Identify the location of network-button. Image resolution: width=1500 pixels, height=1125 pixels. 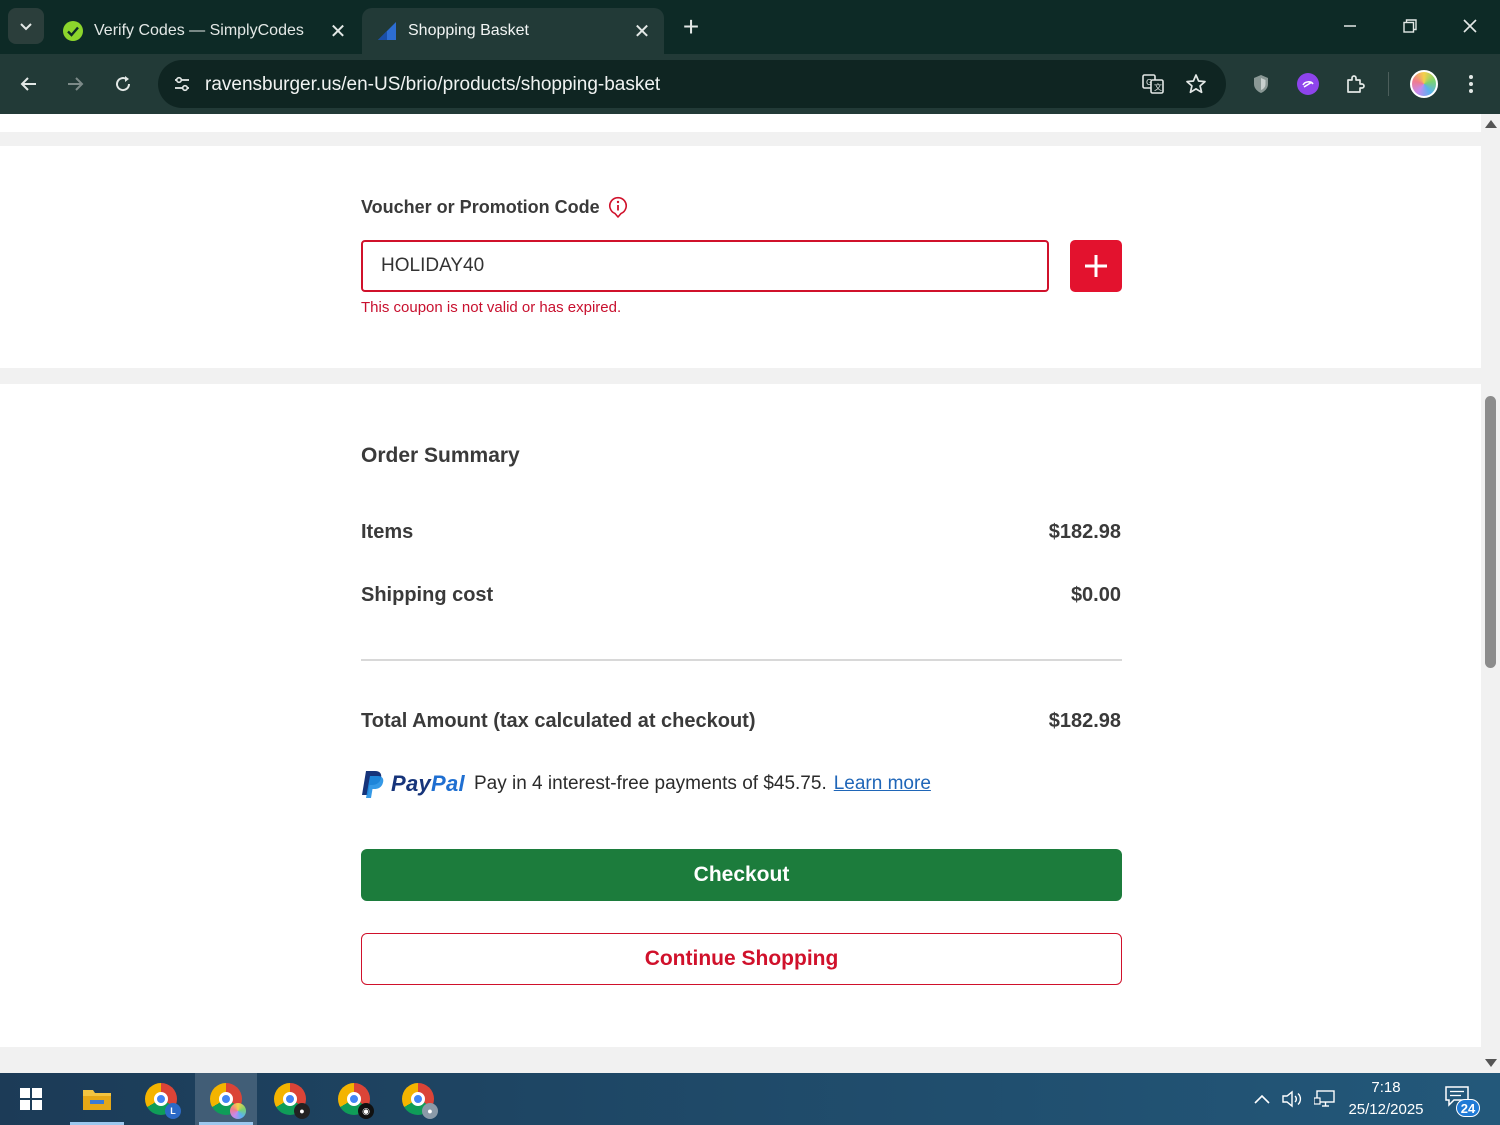
(1325, 1099).